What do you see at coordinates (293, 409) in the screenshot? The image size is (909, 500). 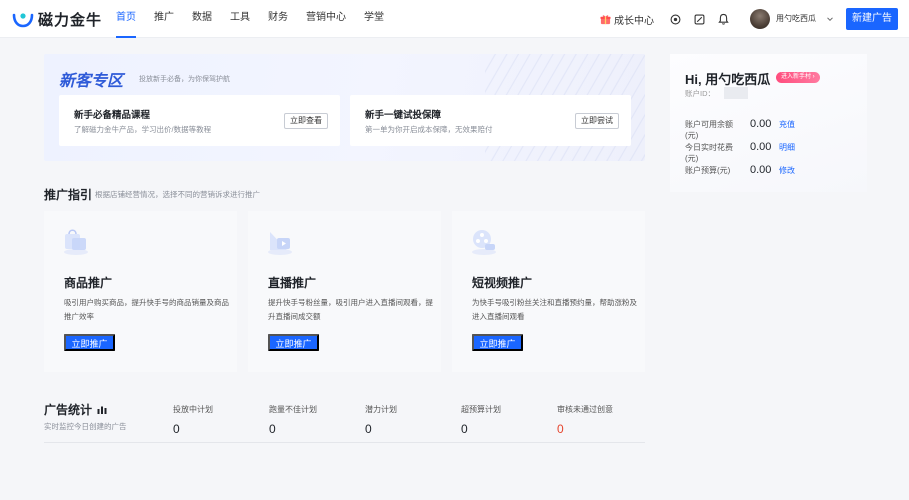 I see `stat-label: 跑量不佳计划` at bounding box center [293, 409].